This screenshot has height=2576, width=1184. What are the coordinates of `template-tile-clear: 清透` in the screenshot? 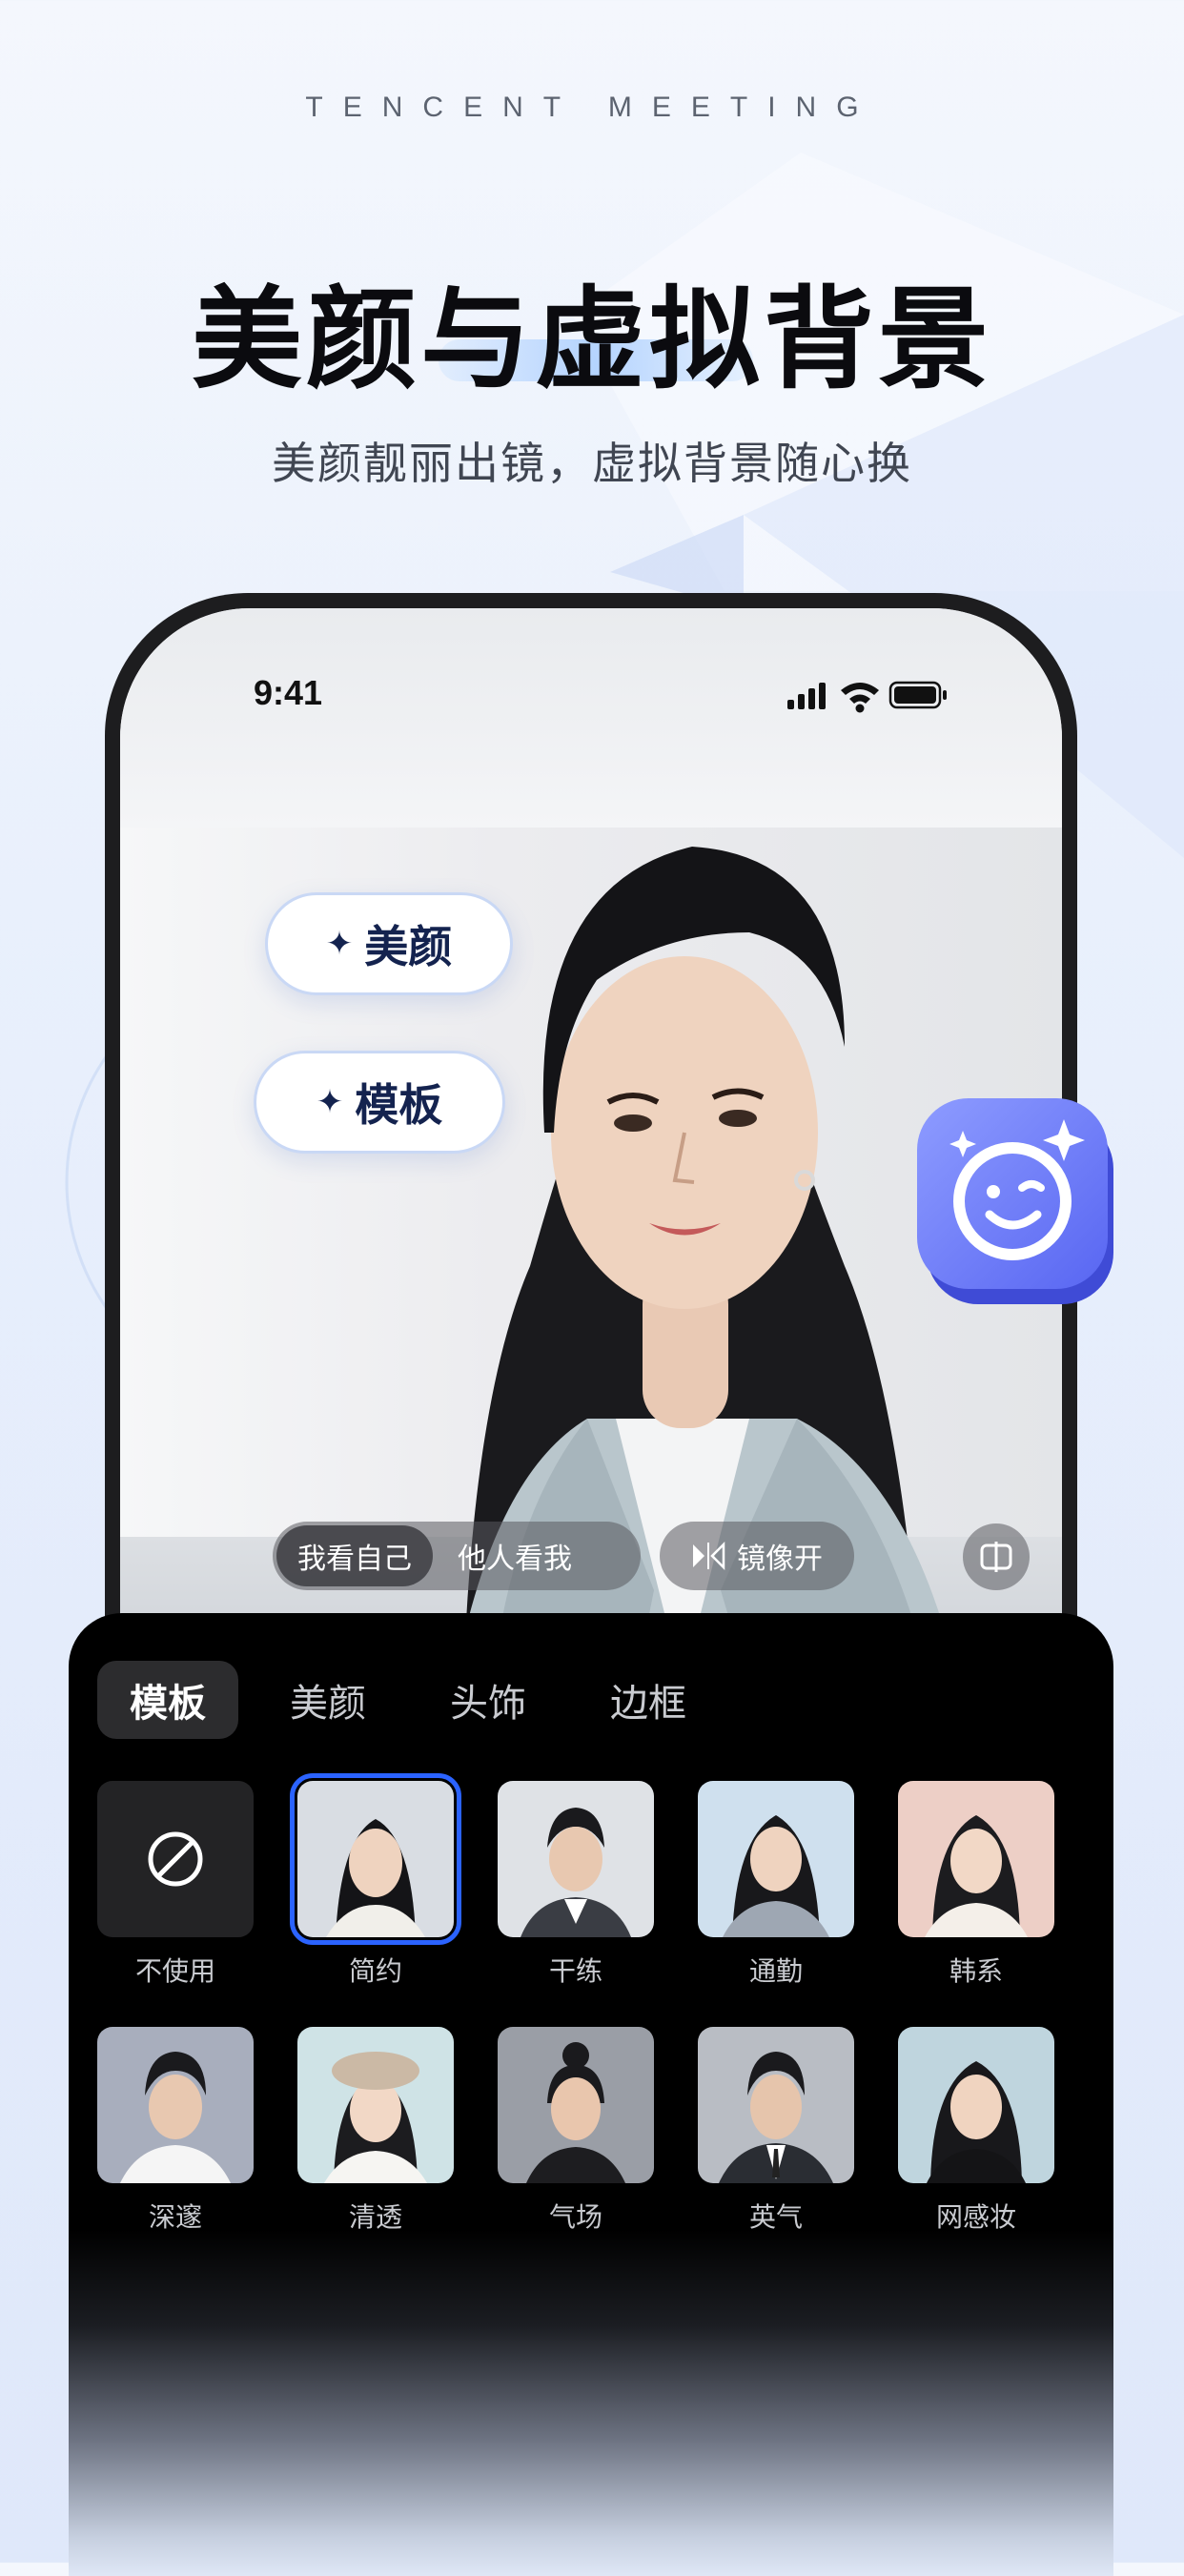 It's located at (375, 2131).